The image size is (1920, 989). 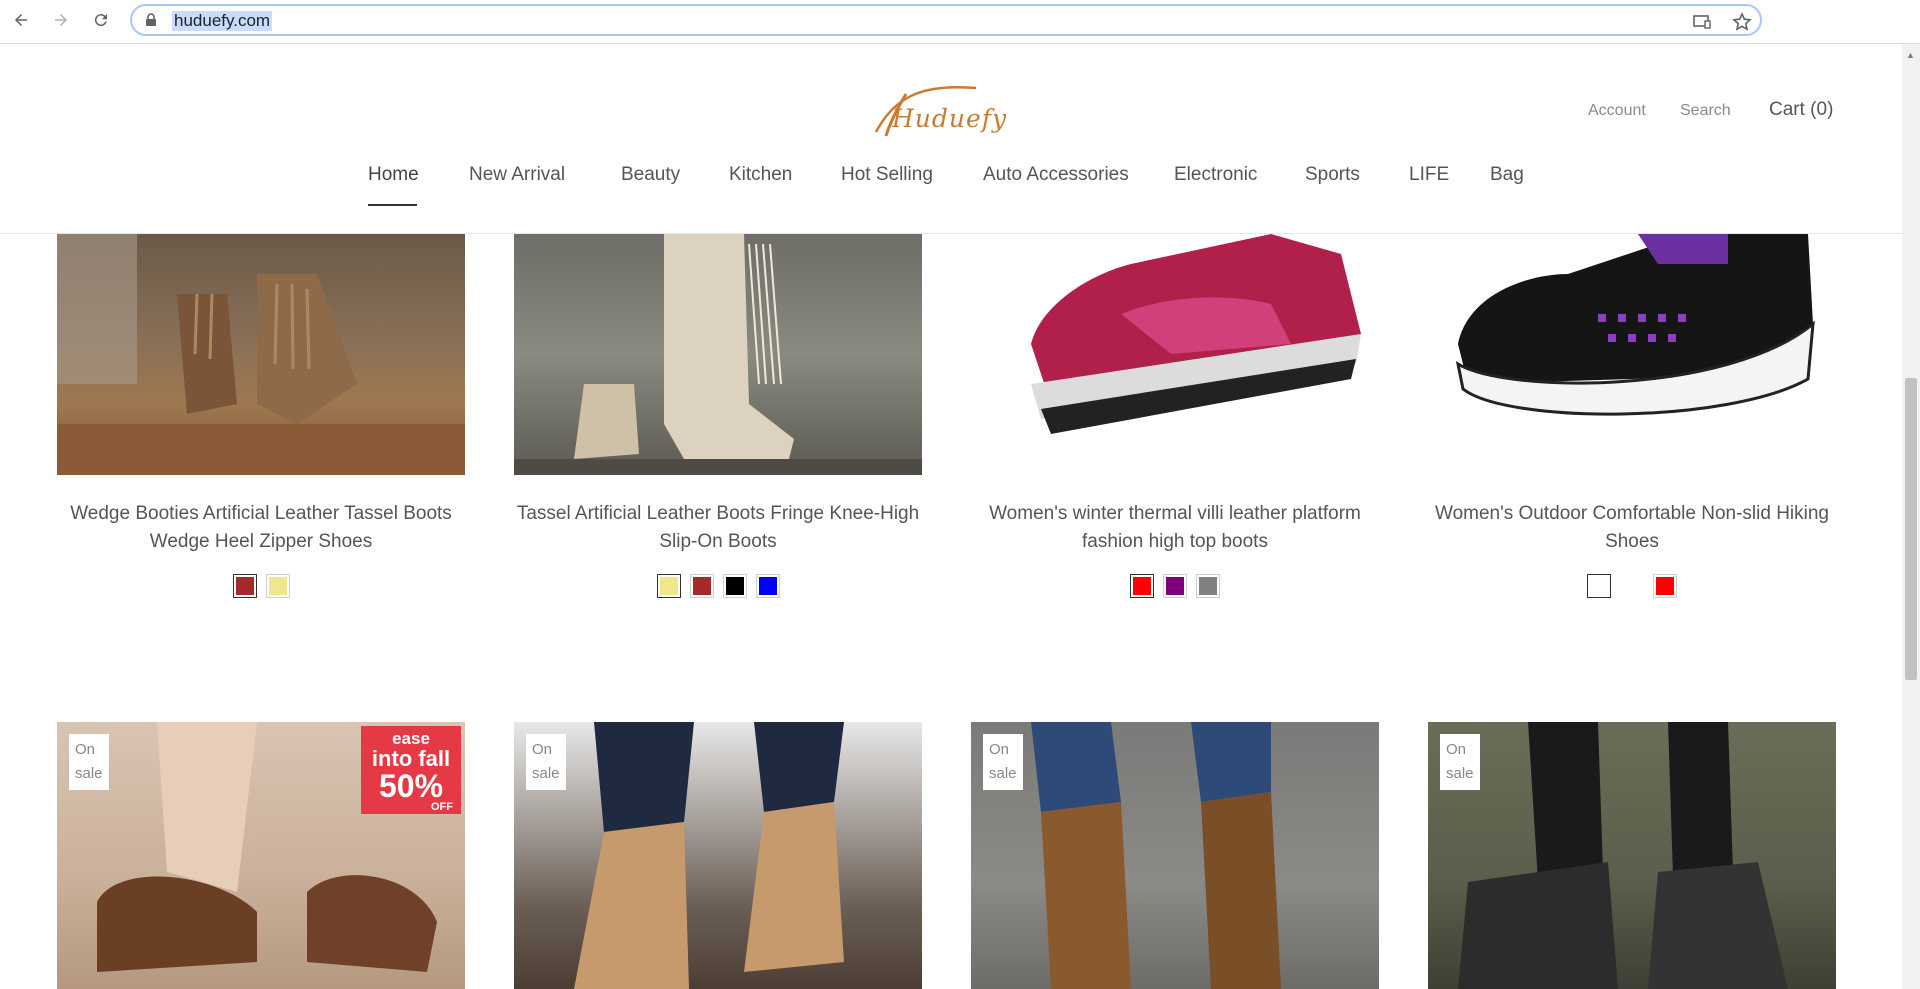 I want to click on site-logo: Huduefy, so click(x=941, y=109).